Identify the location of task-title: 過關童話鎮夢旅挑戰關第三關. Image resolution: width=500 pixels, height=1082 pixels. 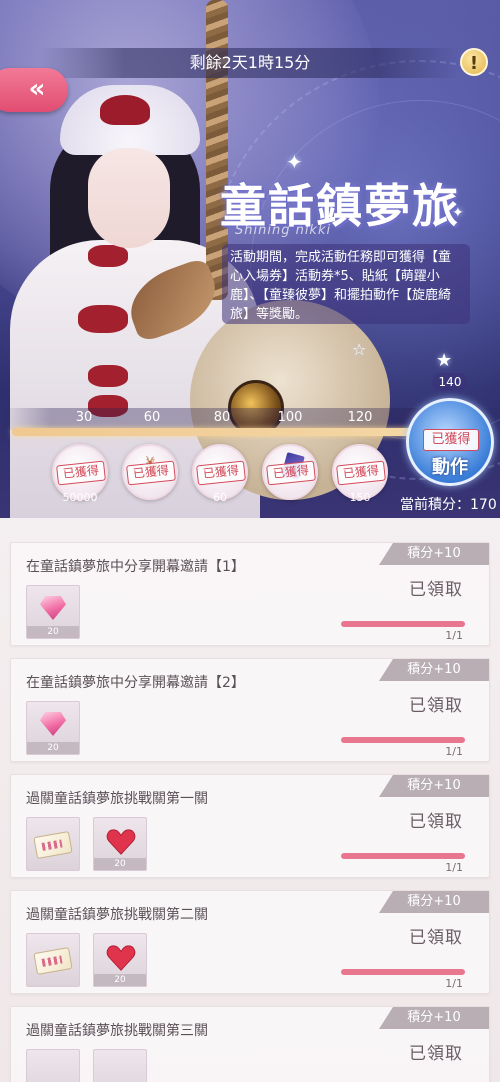
(117, 1031).